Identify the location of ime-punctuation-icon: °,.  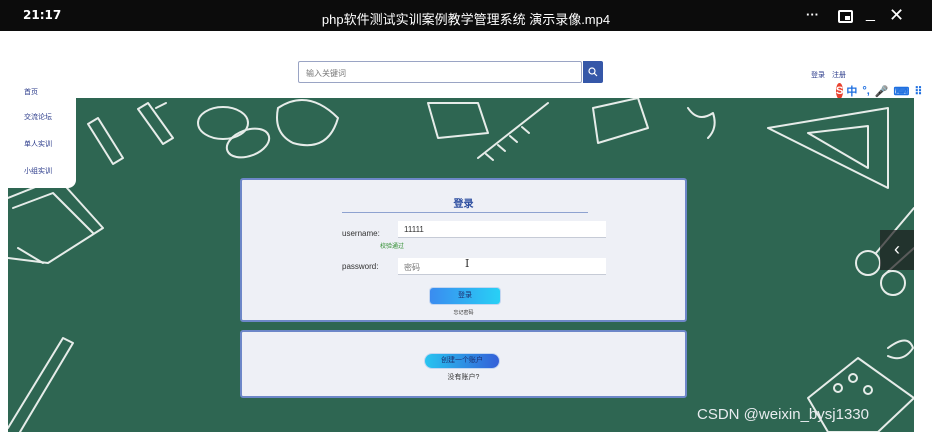
(865, 91).